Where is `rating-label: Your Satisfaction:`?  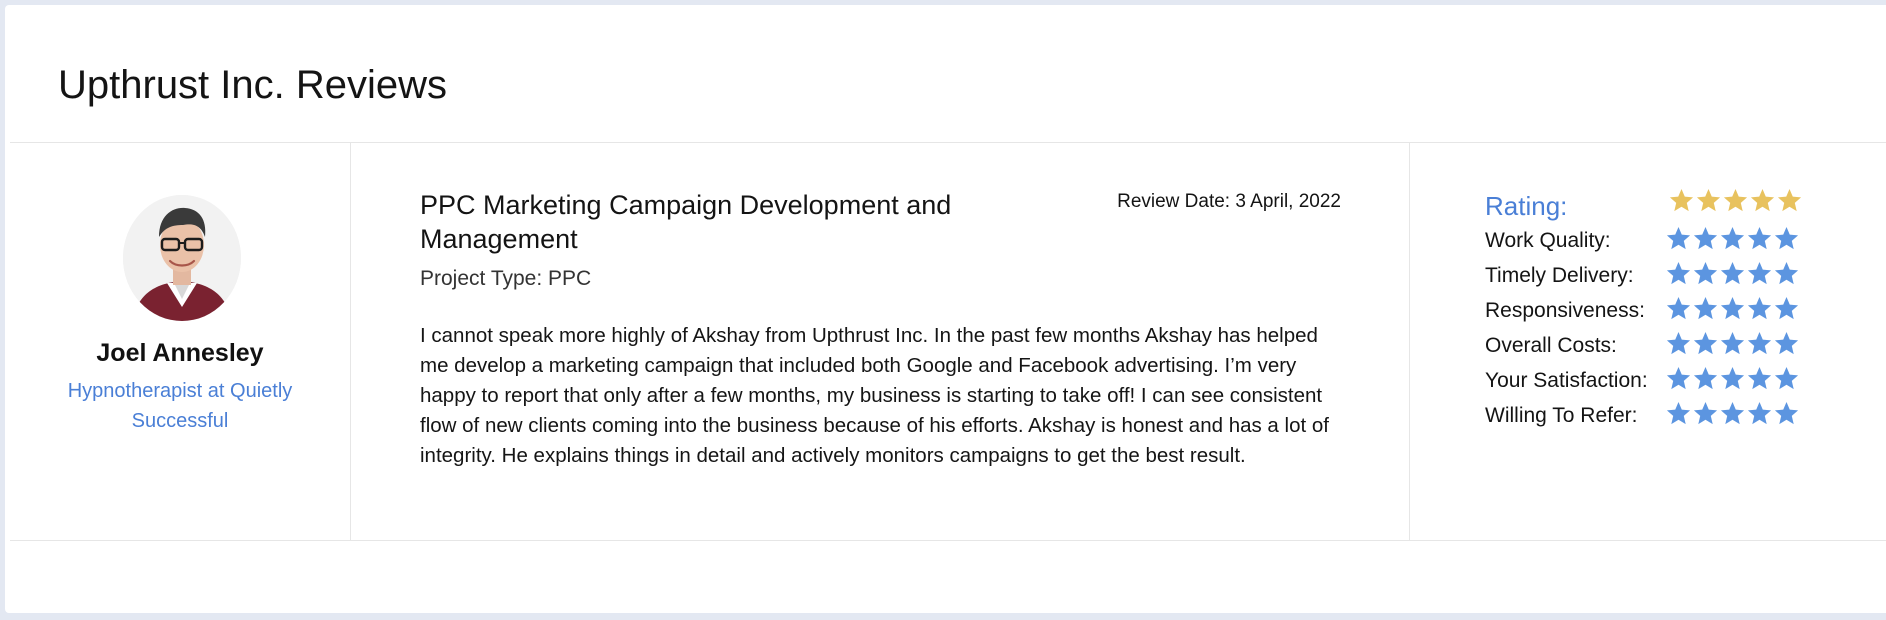
rating-label: Your Satisfaction: is located at coordinates (1566, 380).